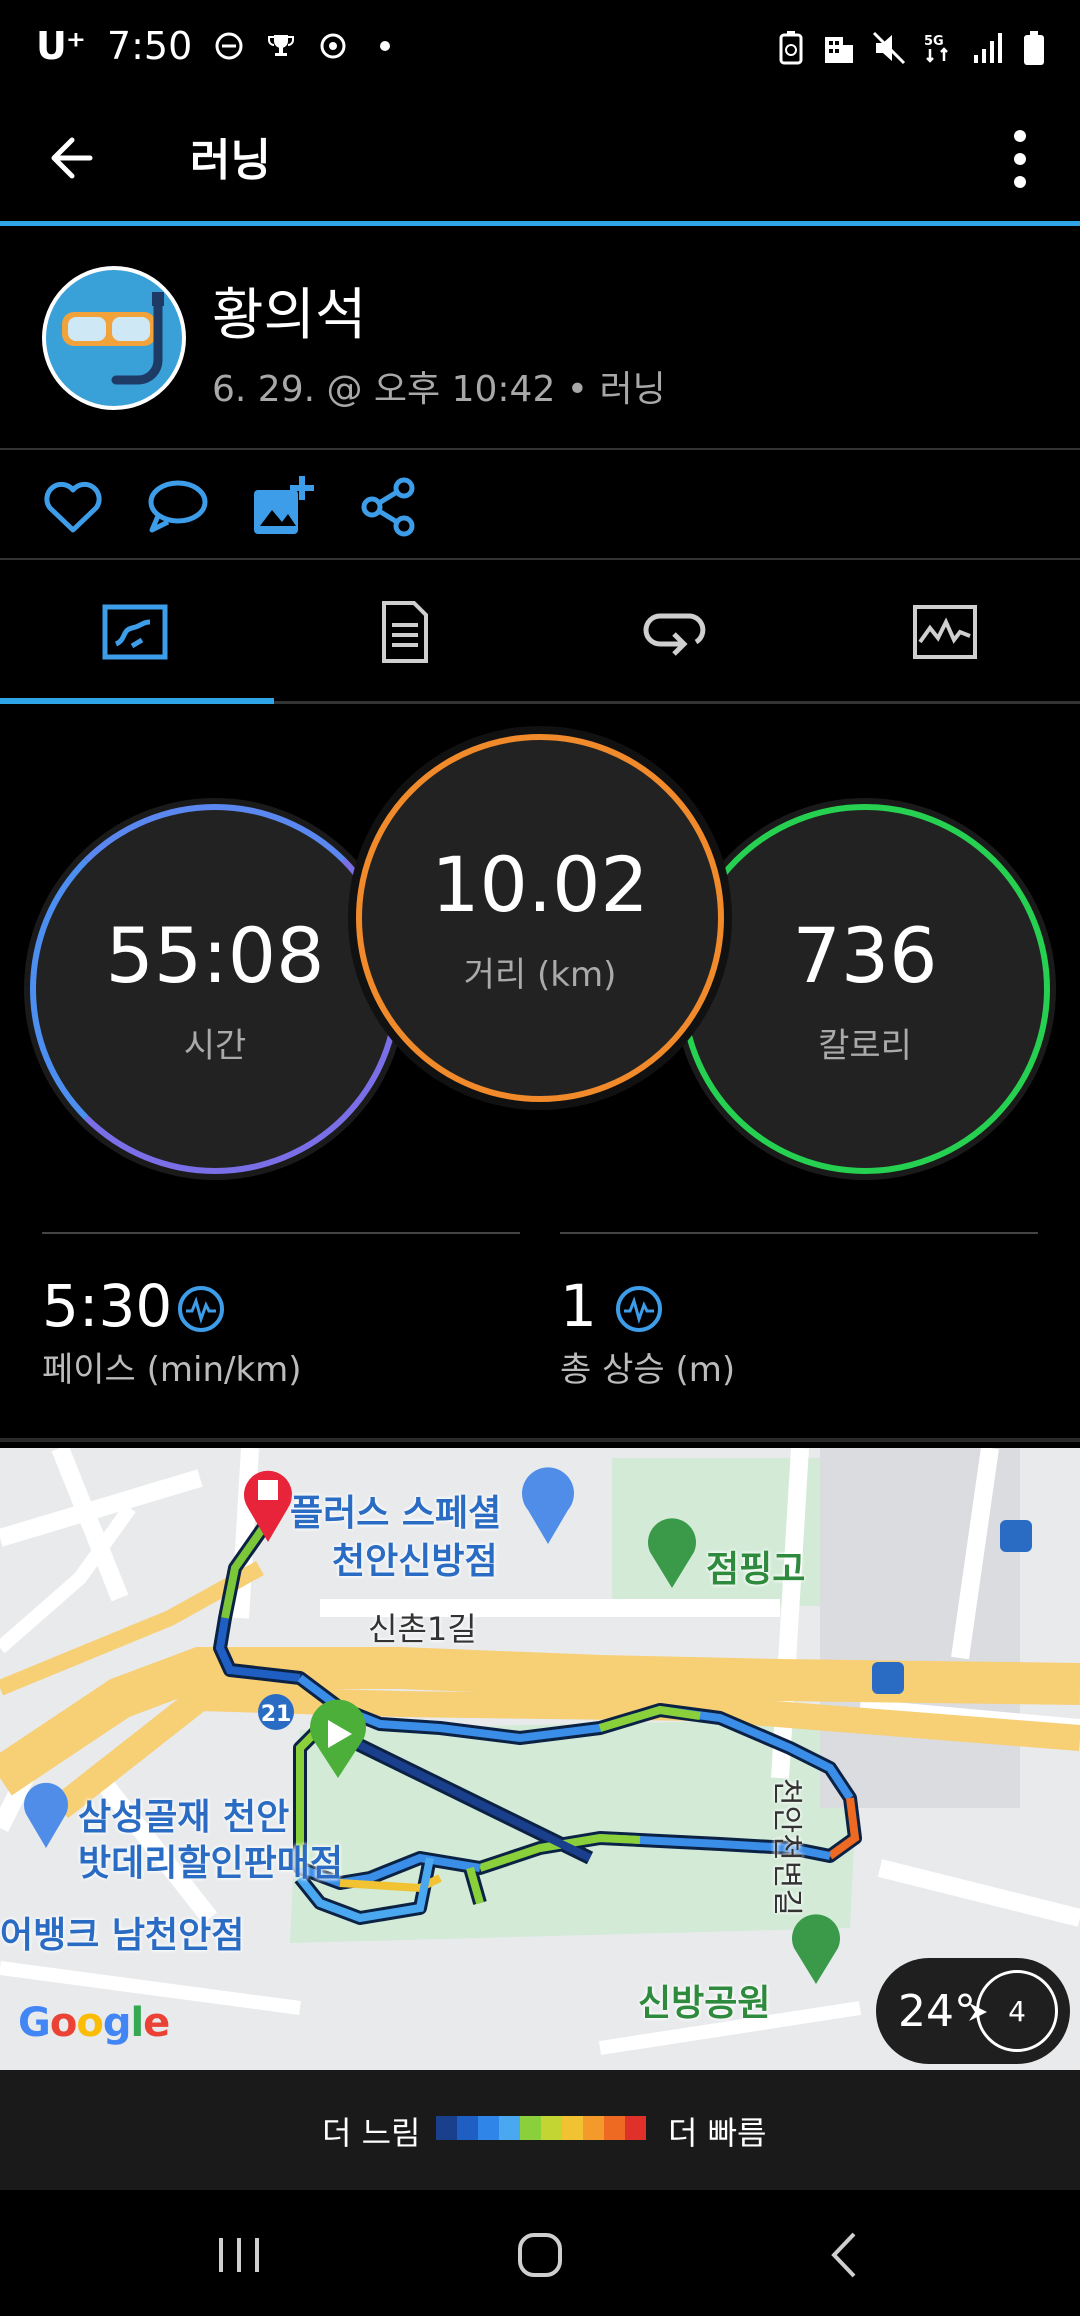 This screenshot has height=2316, width=1080. What do you see at coordinates (540, 884) in the screenshot?
I see `distance-value: 10.02` at bounding box center [540, 884].